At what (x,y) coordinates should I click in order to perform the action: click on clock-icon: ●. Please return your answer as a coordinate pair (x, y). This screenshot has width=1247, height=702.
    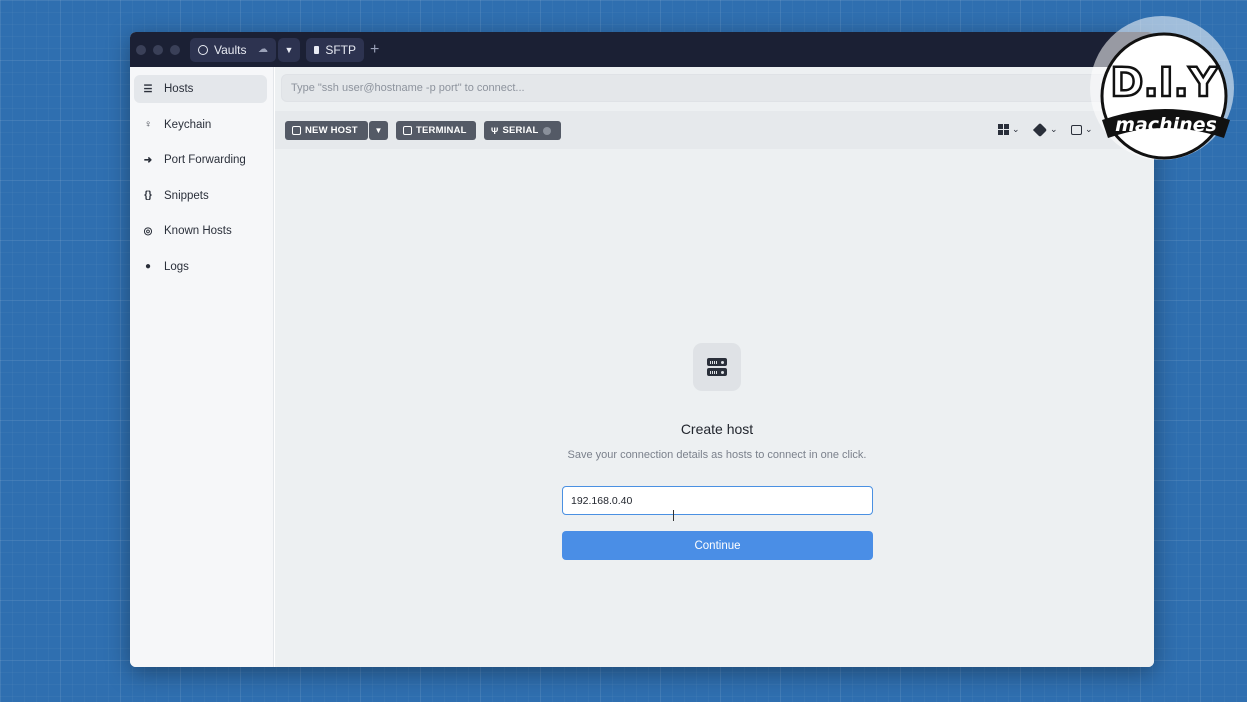
    Looking at the image, I should click on (148, 266).